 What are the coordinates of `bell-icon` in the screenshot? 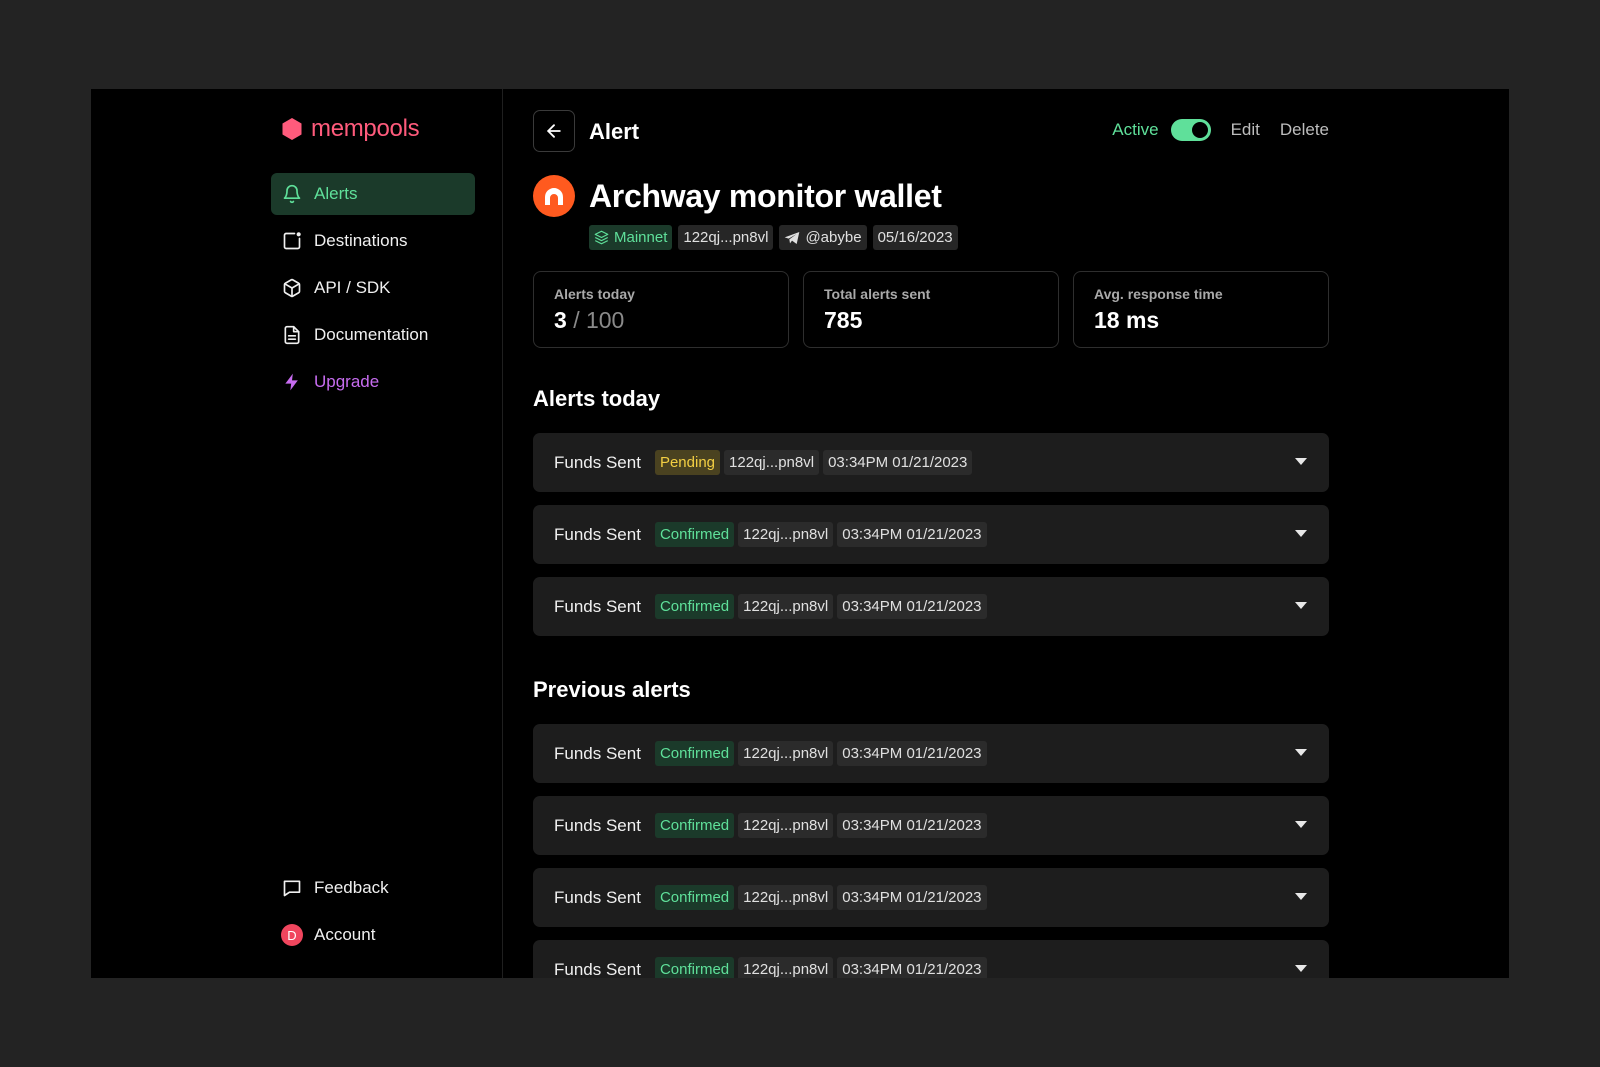 It's located at (292, 194).